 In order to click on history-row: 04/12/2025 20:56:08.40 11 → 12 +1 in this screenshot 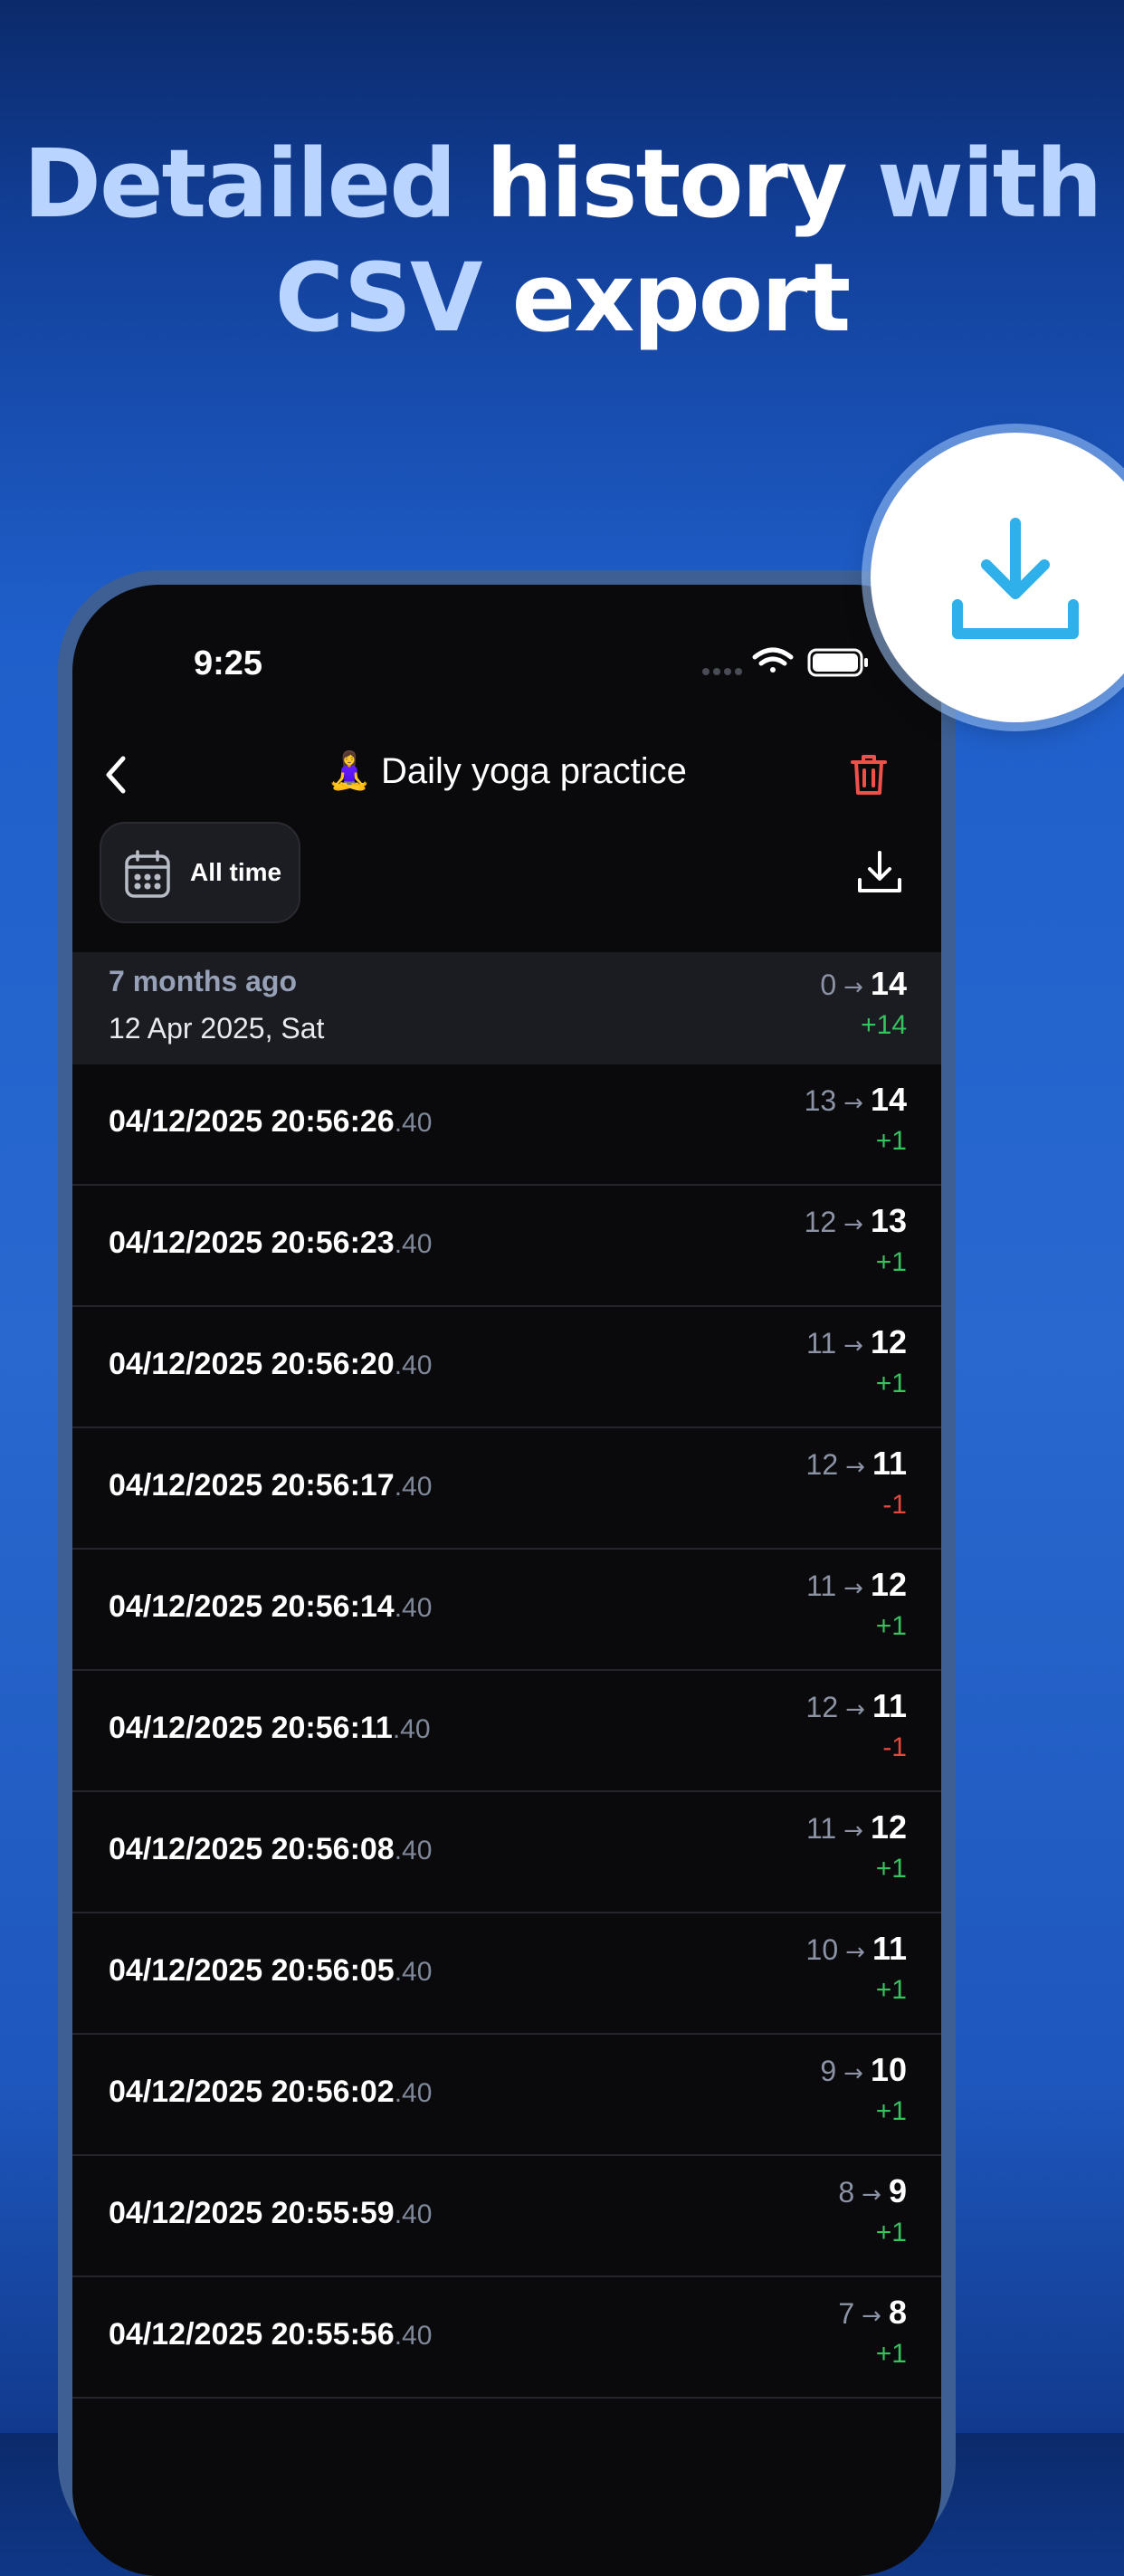, I will do `click(507, 1852)`.